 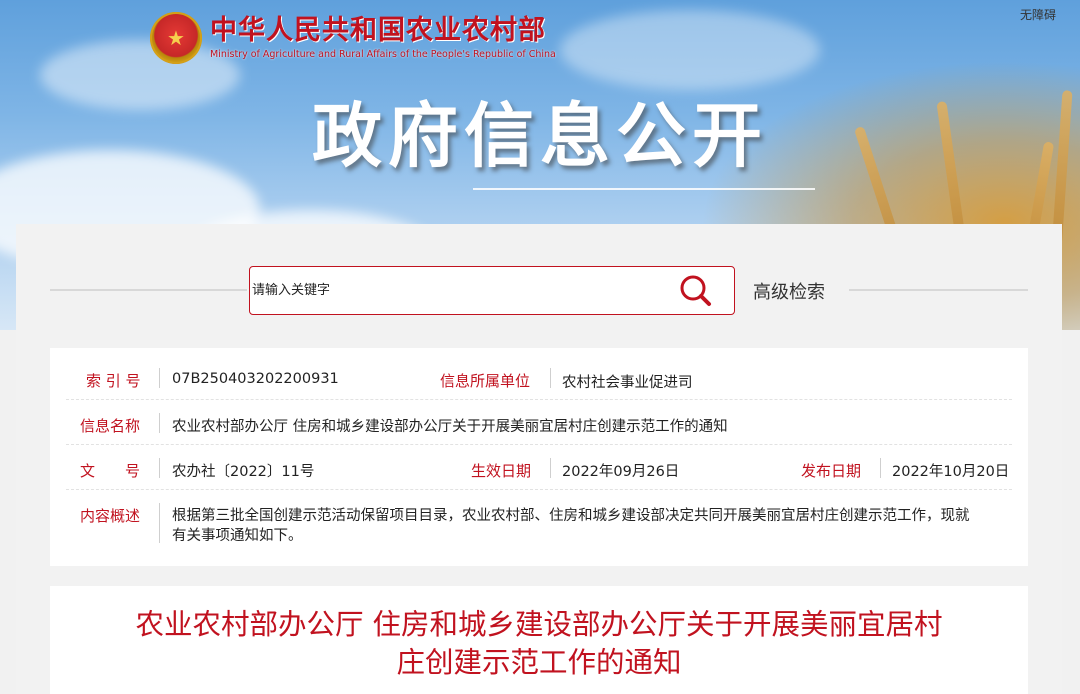 I want to click on effective-date-value: 2022年09月26日, so click(x=621, y=472).